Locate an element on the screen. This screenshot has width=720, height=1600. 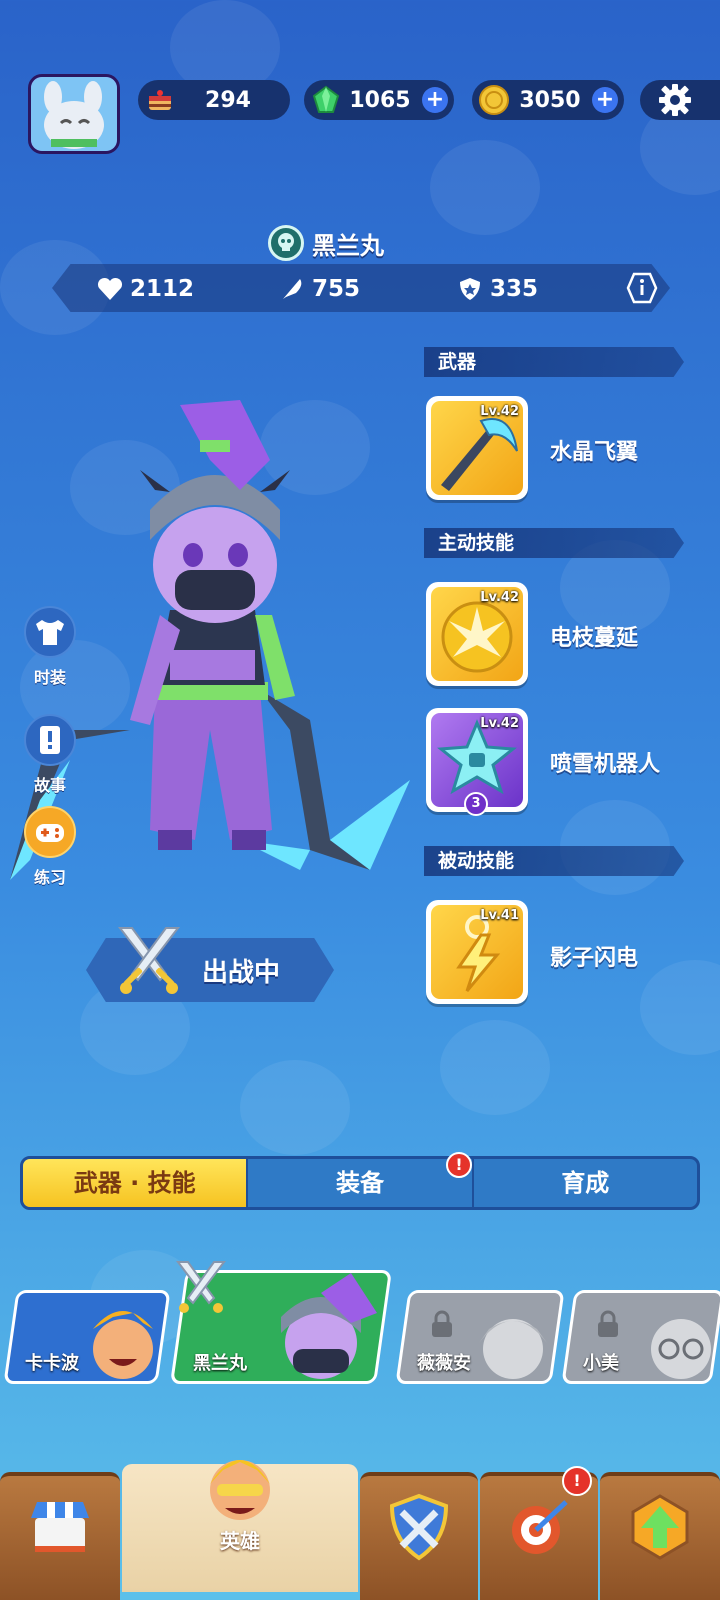
stats-info-button is located at coordinates (642, 288).